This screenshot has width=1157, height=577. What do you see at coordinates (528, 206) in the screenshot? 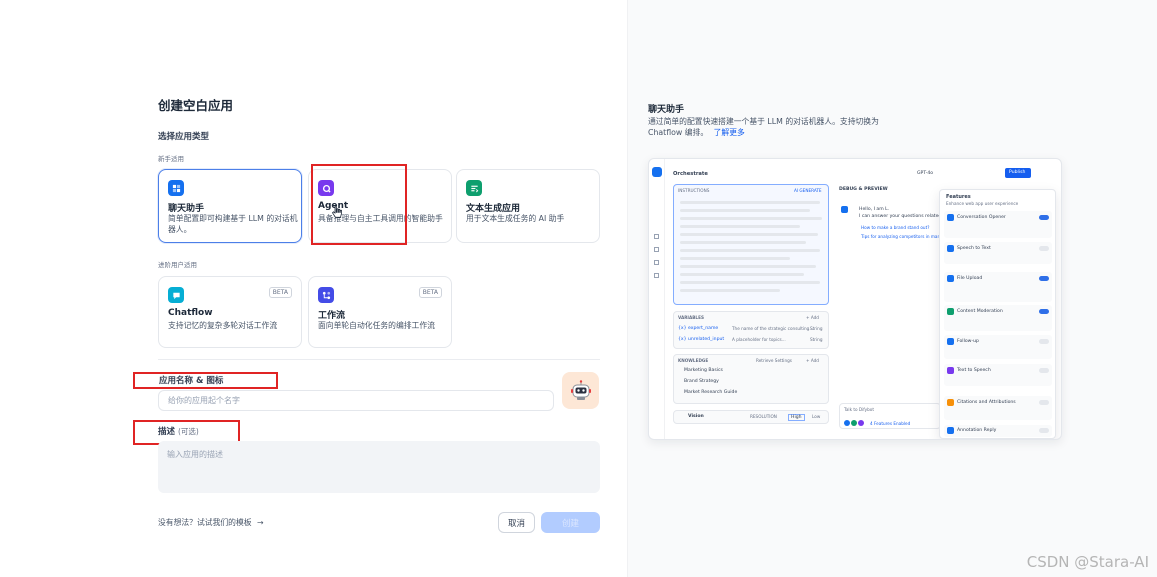
I see `app-type-card-text-generation: 文本生成应用 用于文本生成任务的 AI 助手` at bounding box center [528, 206].